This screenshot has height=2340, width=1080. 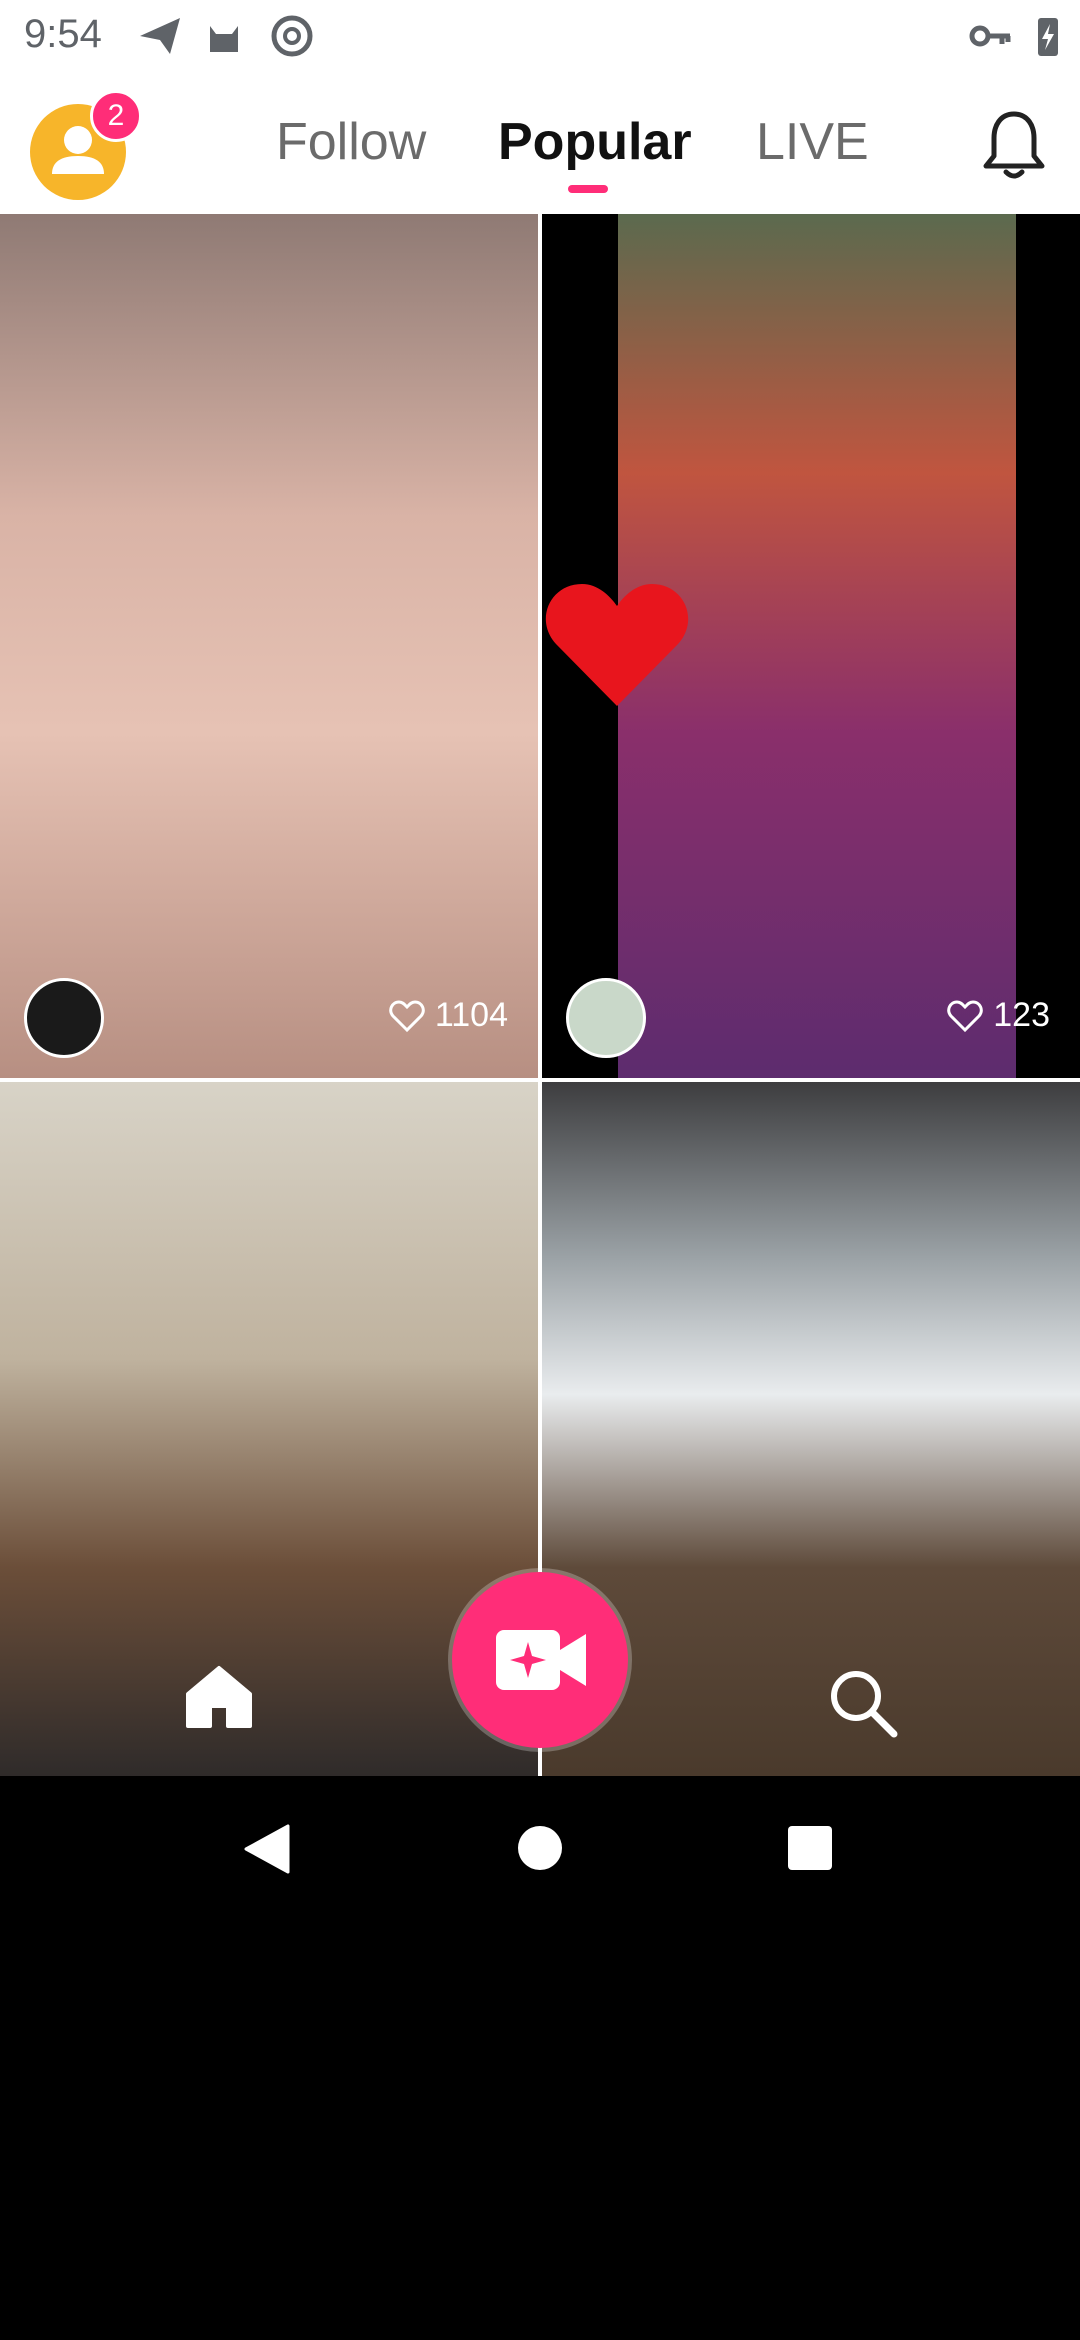 I want to click on status-bar: 9:54, so click(x=540, y=36).